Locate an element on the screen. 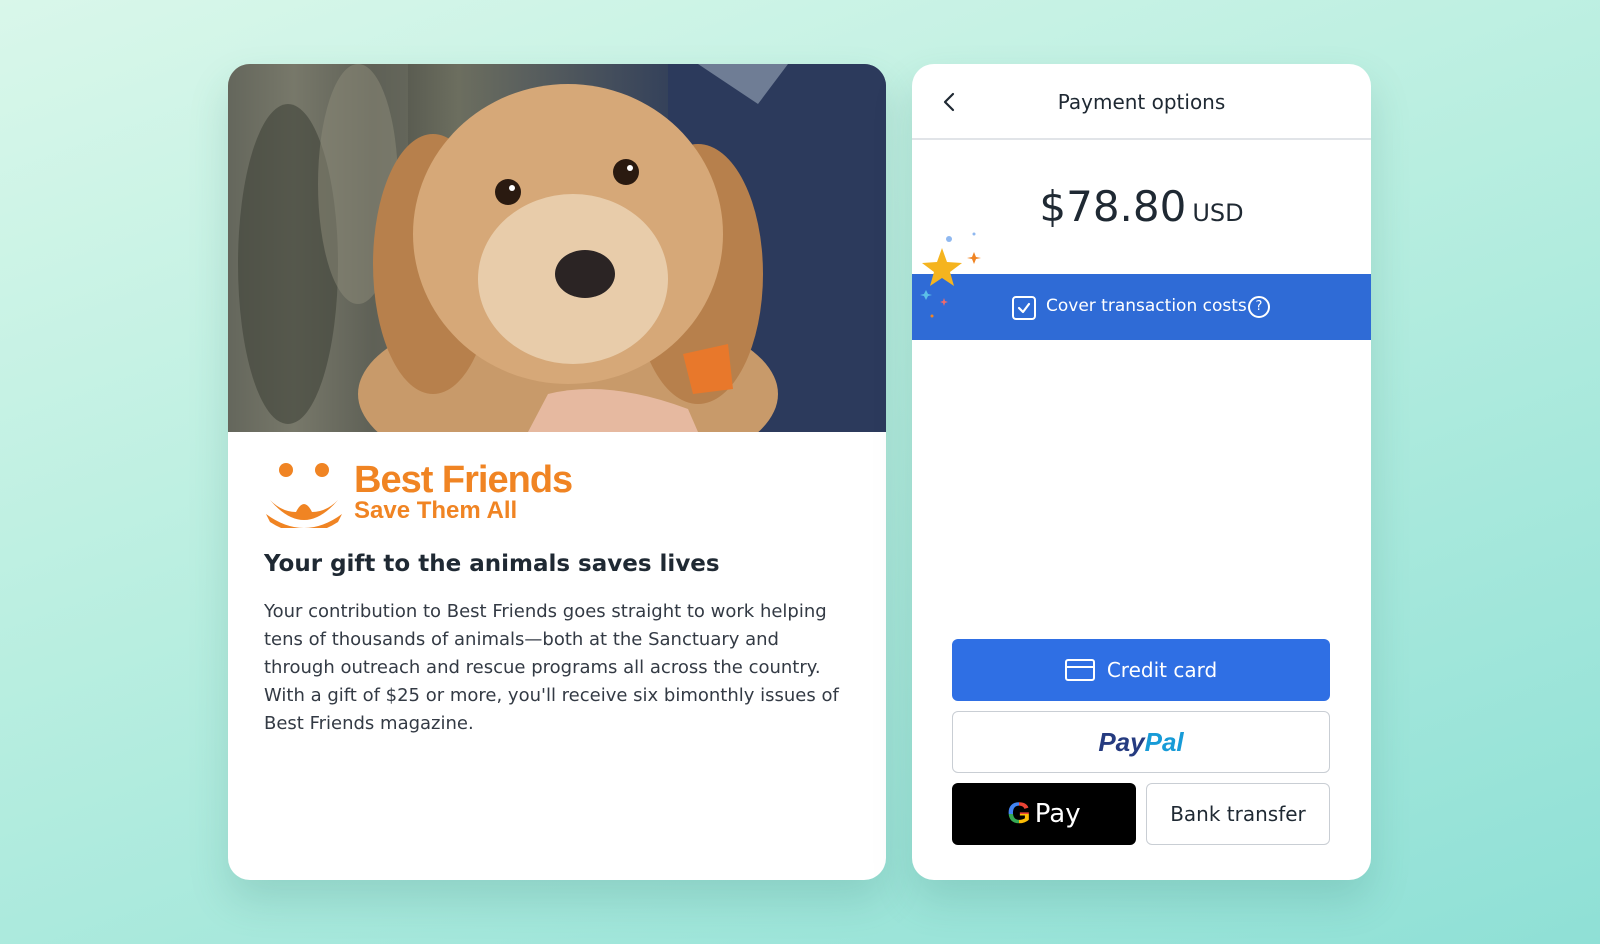  best-friends-logo: Best Friends Save Them All is located at coordinates (434, 496).